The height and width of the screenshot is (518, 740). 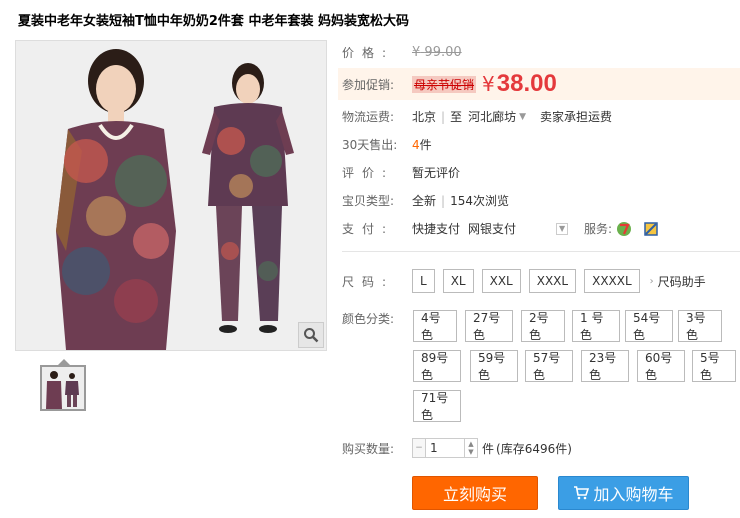 I want to click on sales-row: 30天售出: 4 件, so click(x=387, y=144).